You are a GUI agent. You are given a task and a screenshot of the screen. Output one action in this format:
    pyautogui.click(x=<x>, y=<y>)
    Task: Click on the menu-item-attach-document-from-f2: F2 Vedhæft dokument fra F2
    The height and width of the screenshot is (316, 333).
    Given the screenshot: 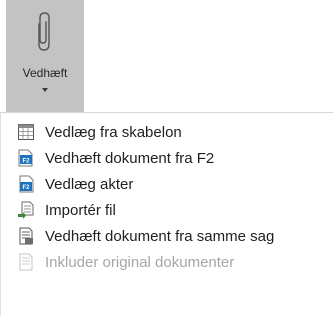 What is the action you would take?
    pyautogui.click(x=167, y=158)
    